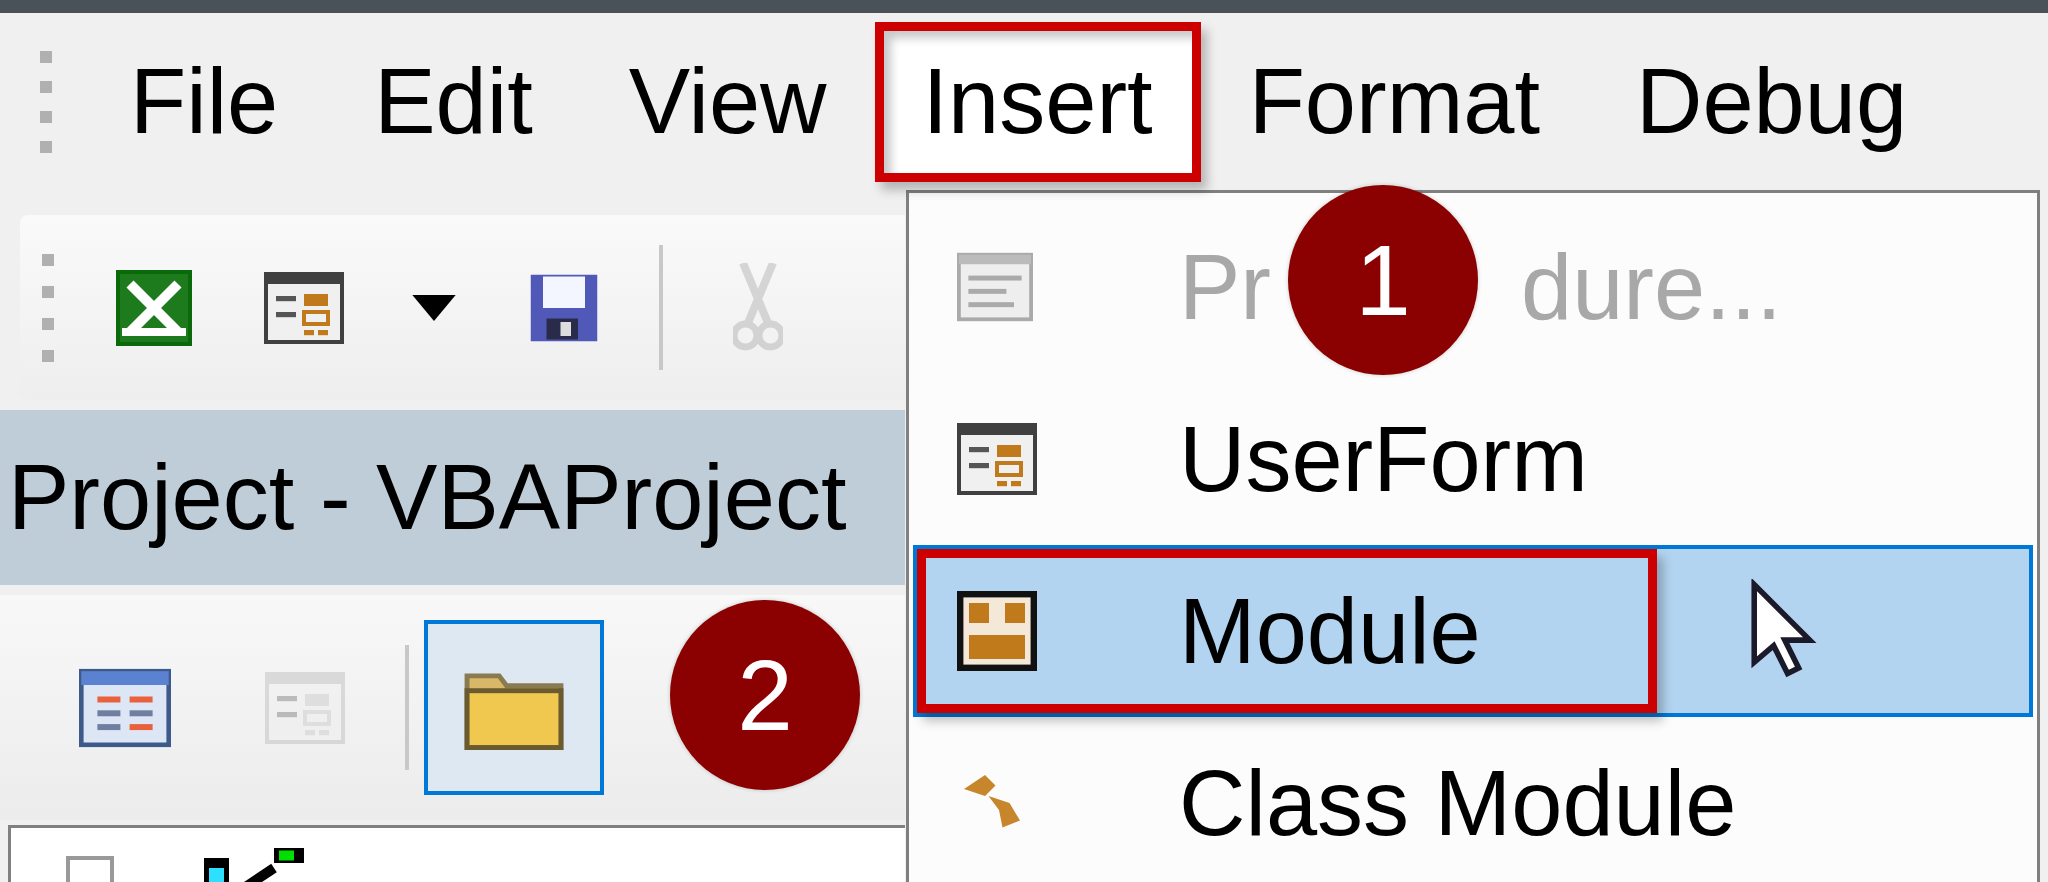 This screenshot has width=2048, height=882. What do you see at coordinates (727, 101) in the screenshot?
I see `menu-item: View` at bounding box center [727, 101].